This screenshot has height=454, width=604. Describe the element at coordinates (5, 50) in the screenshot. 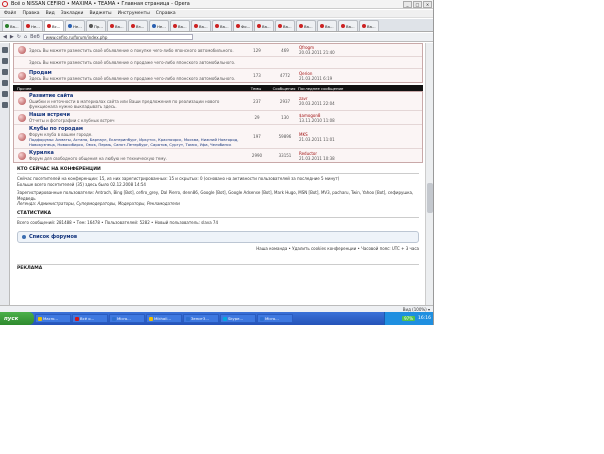

I see `bookmarks-icon` at that location.